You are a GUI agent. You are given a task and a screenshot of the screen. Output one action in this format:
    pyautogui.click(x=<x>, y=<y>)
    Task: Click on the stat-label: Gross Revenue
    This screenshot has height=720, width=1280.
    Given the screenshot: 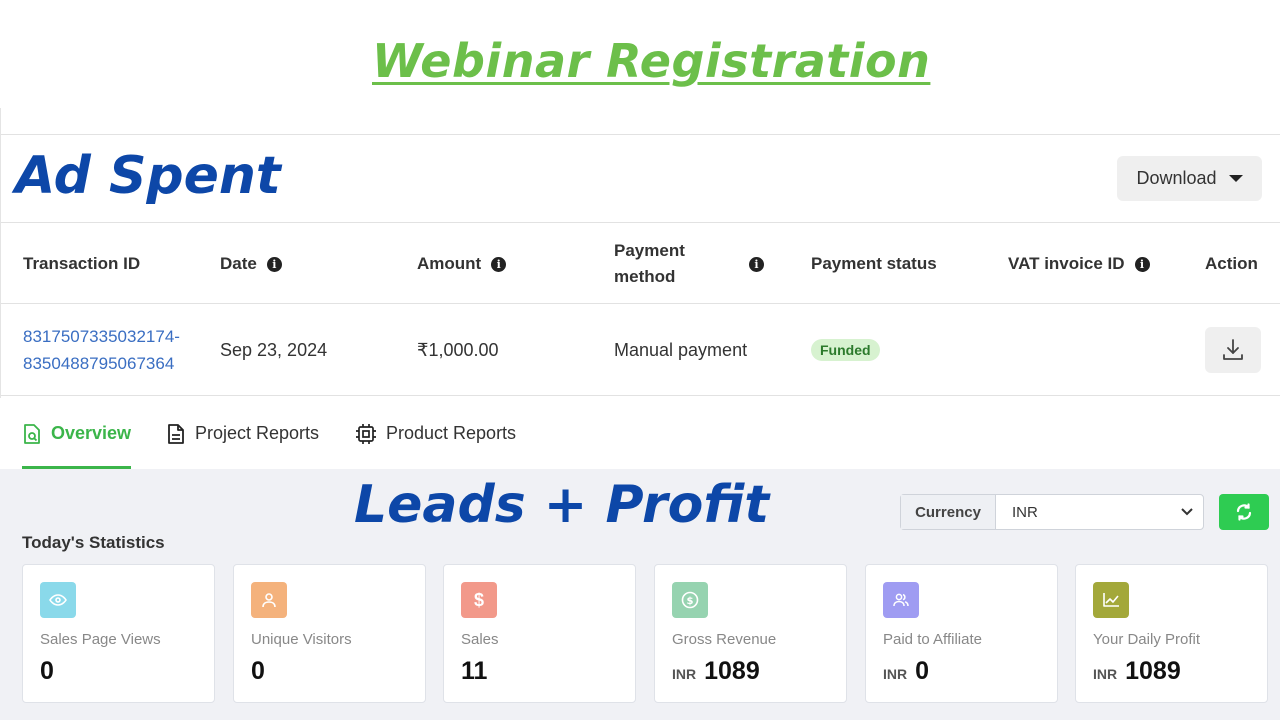 What is the action you would take?
    pyautogui.click(x=724, y=639)
    